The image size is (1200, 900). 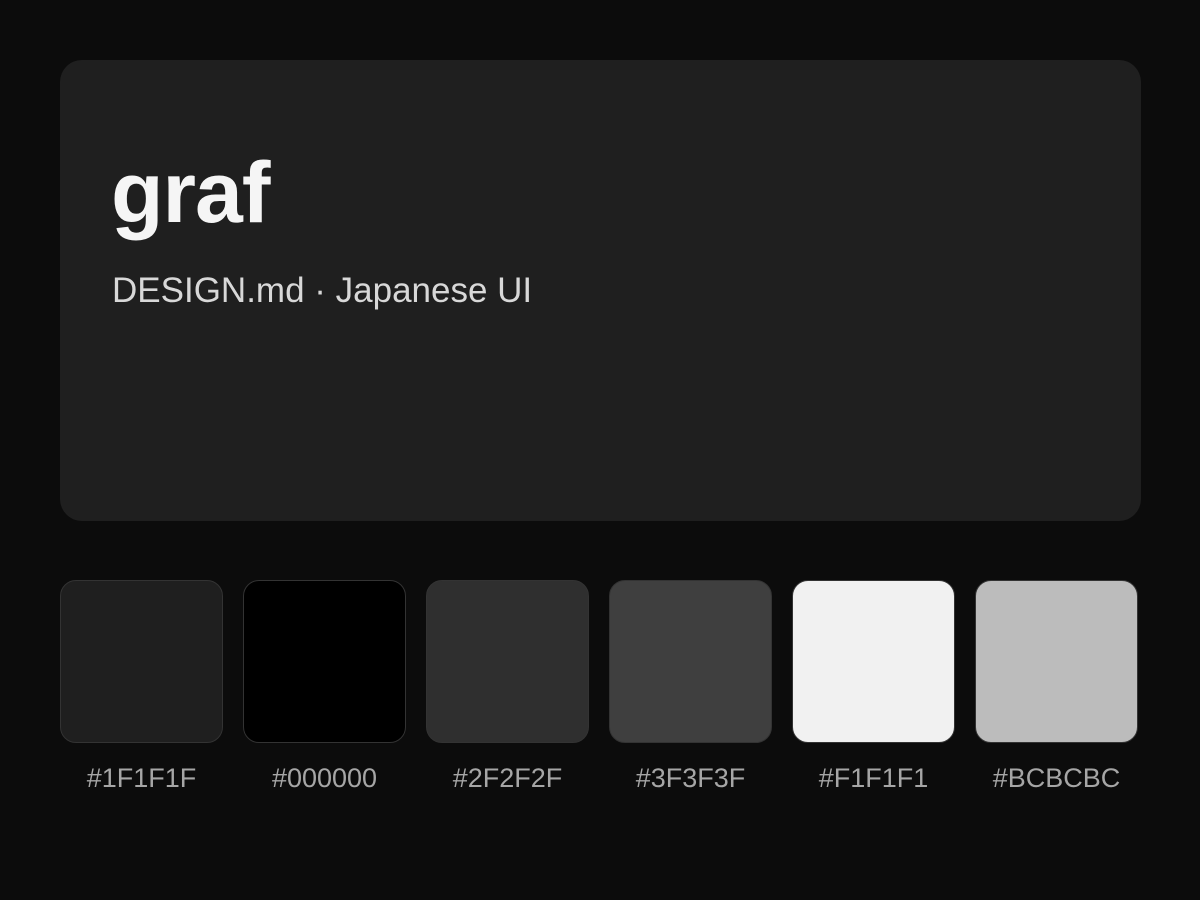 I want to click on swatch-2: #000000, so click(x=324, y=686).